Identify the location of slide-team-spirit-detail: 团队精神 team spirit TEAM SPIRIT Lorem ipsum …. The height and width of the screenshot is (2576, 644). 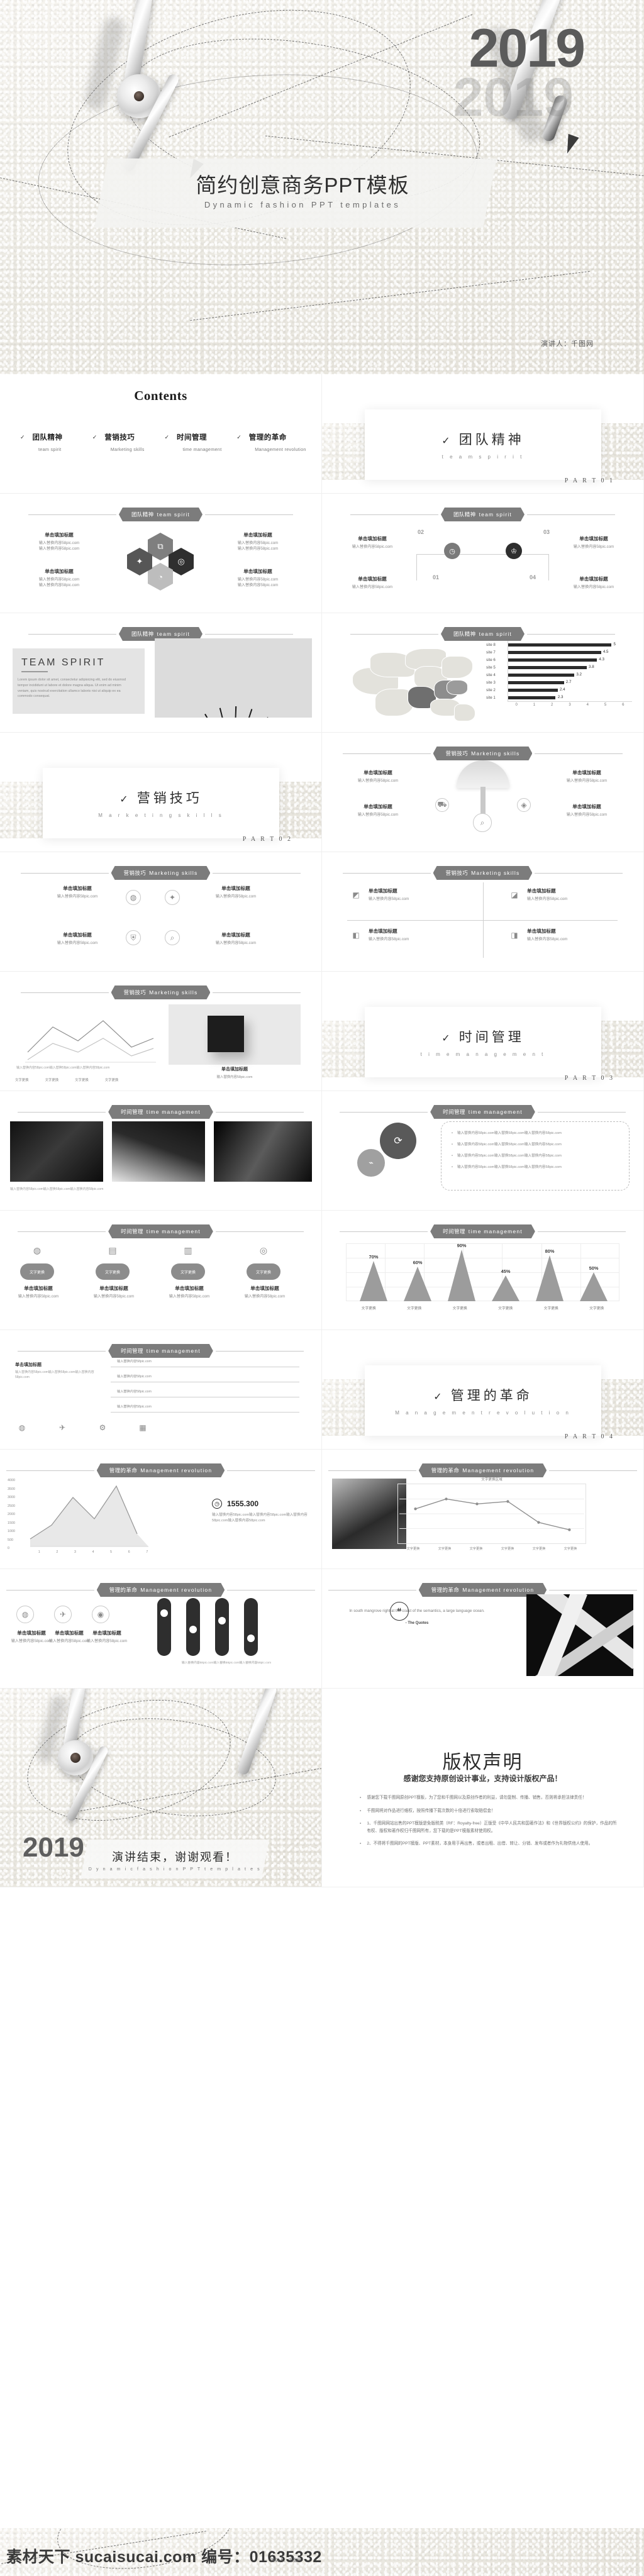
(161, 673).